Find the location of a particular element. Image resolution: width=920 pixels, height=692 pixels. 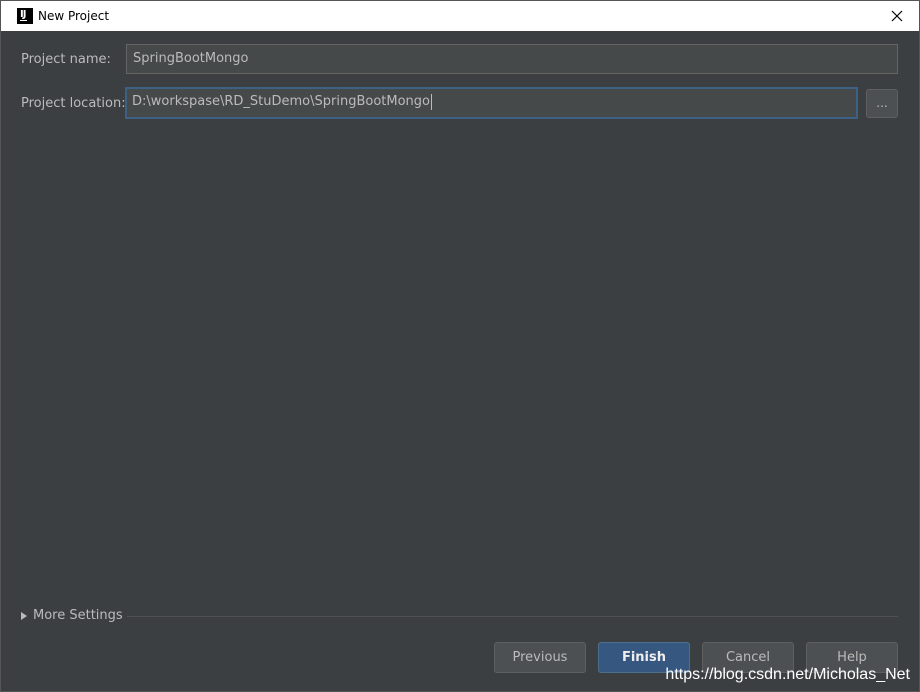

project-name-field: SpringBootMongo is located at coordinates (512, 59).